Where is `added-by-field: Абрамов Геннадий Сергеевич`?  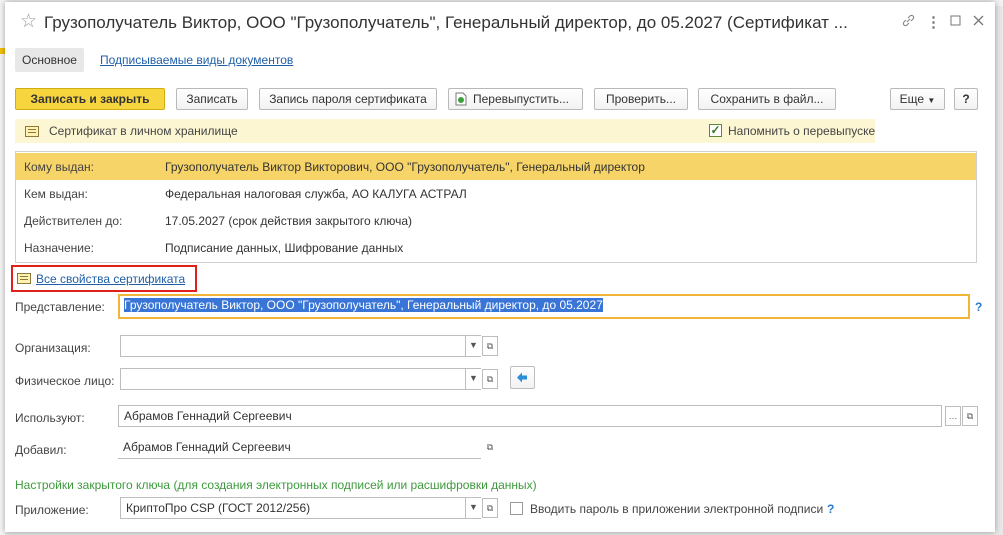
added-by-field: Абрамов Геннадий Сергеевич is located at coordinates (299, 448).